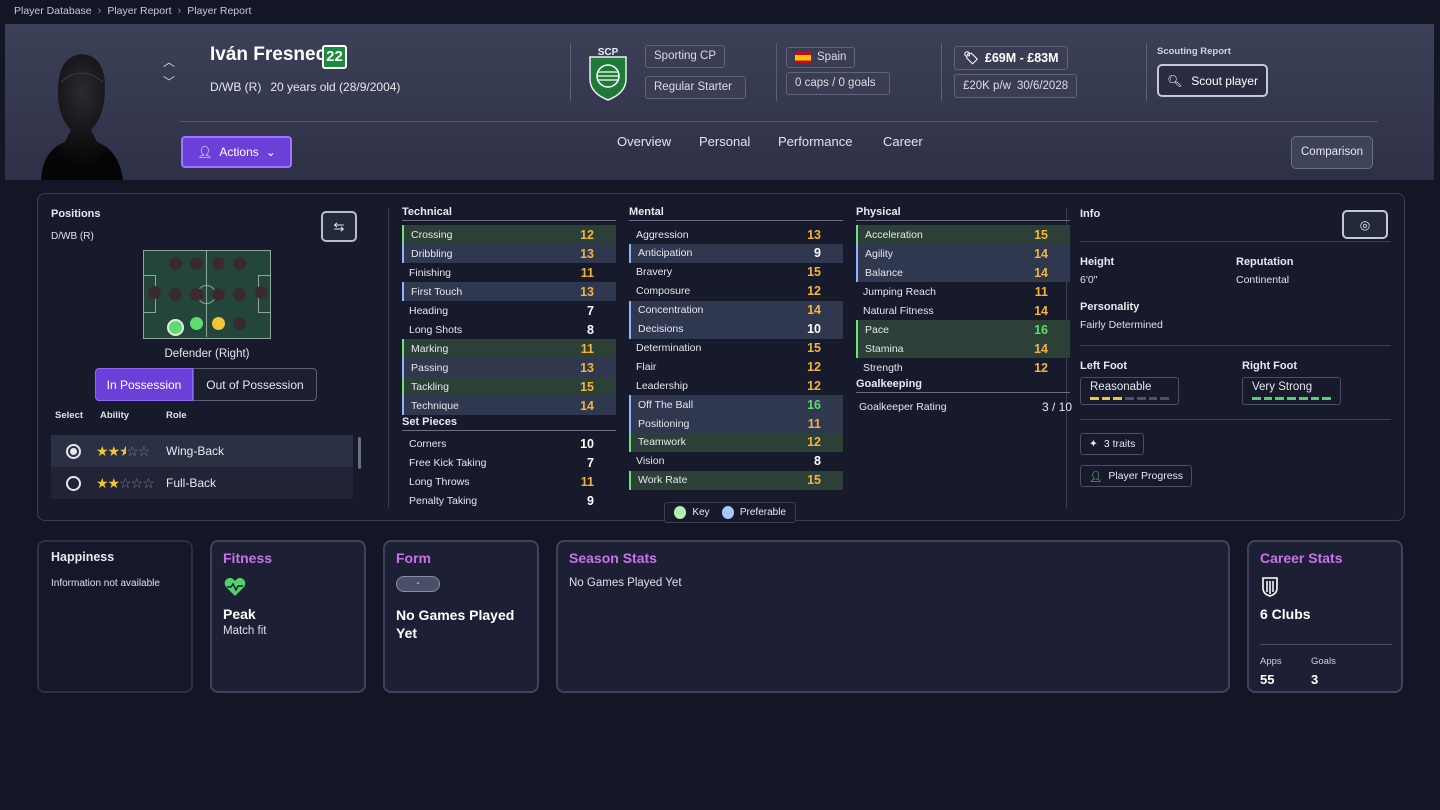  Describe the element at coordinates (814, 329) in the screenshot. I see `attribute-value: 10` at that location.